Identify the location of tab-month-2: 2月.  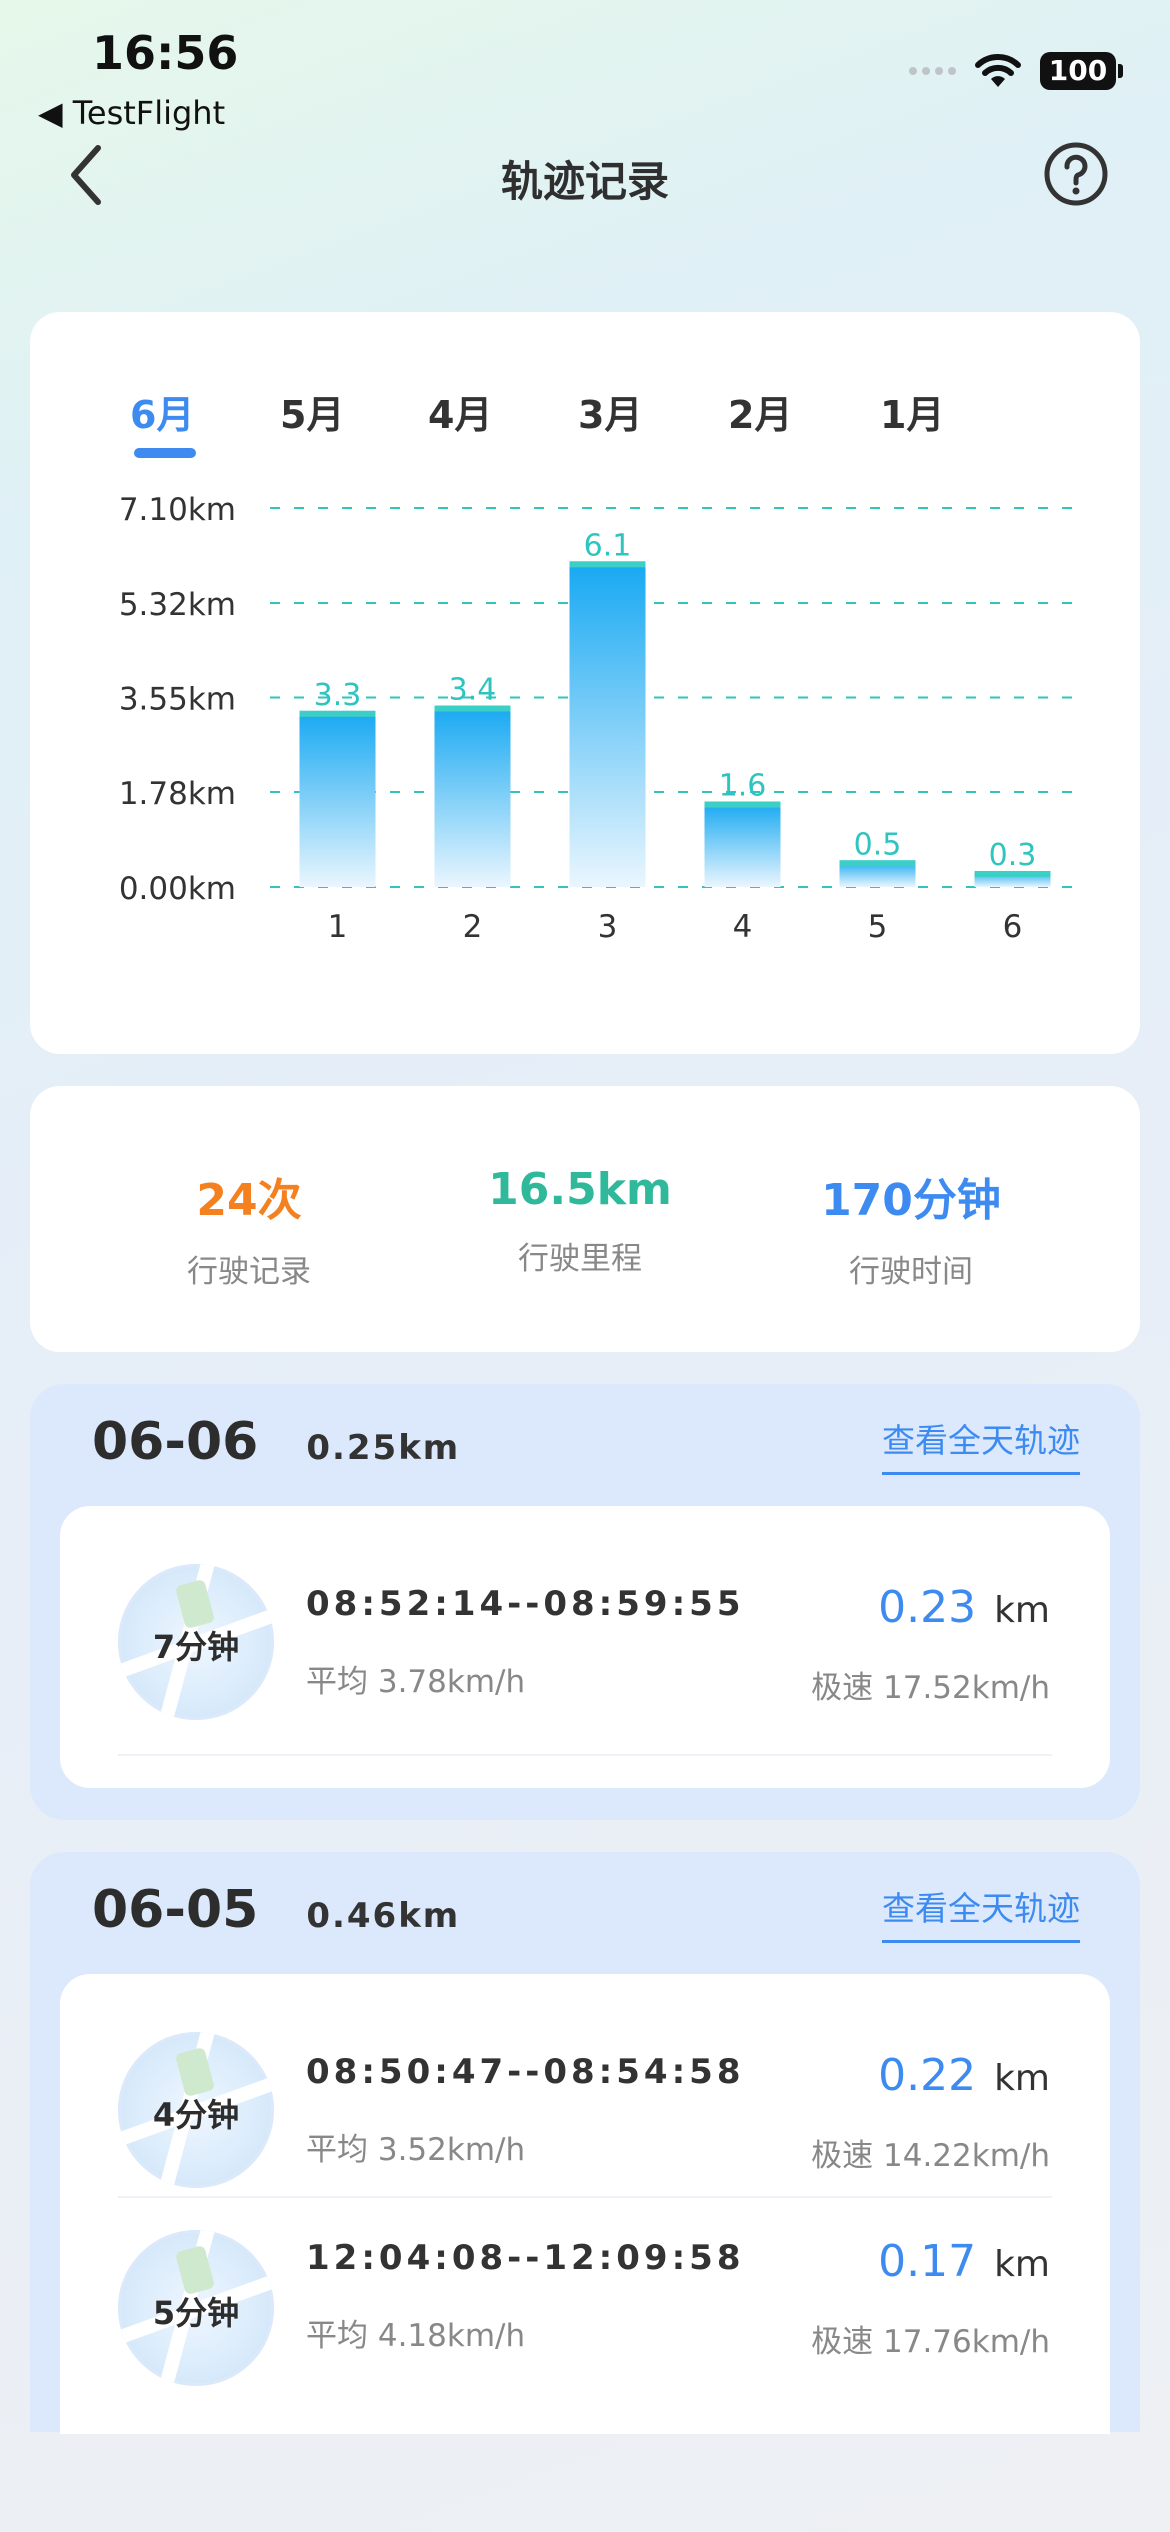
(760, 411).